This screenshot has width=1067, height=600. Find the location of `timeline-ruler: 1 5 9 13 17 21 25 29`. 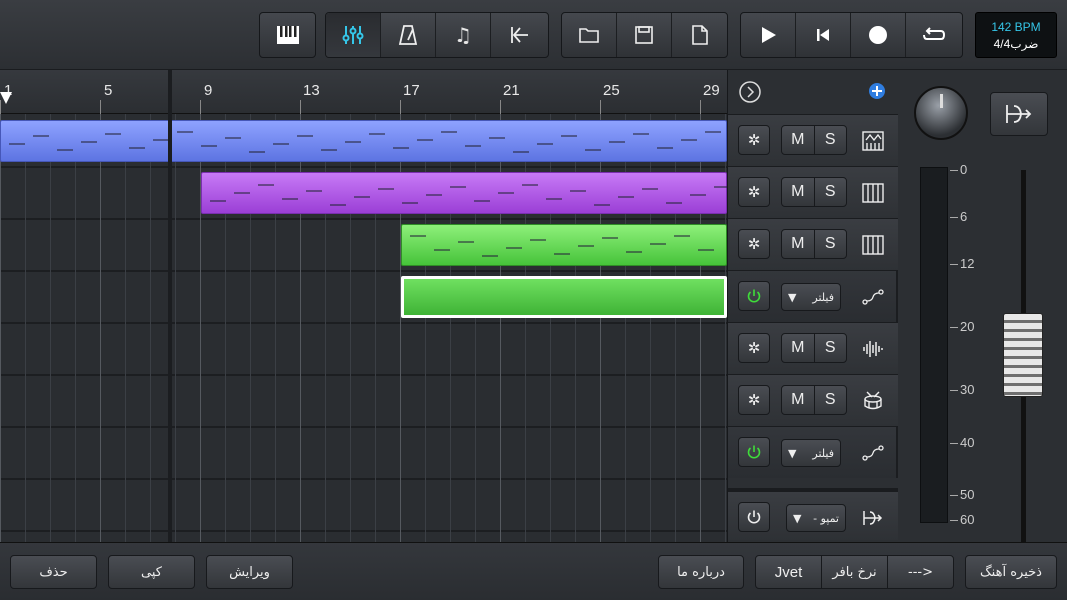

timeline-ruler: 1 5 9 13 17 21 25 29 is located at coordinates (363, 92).